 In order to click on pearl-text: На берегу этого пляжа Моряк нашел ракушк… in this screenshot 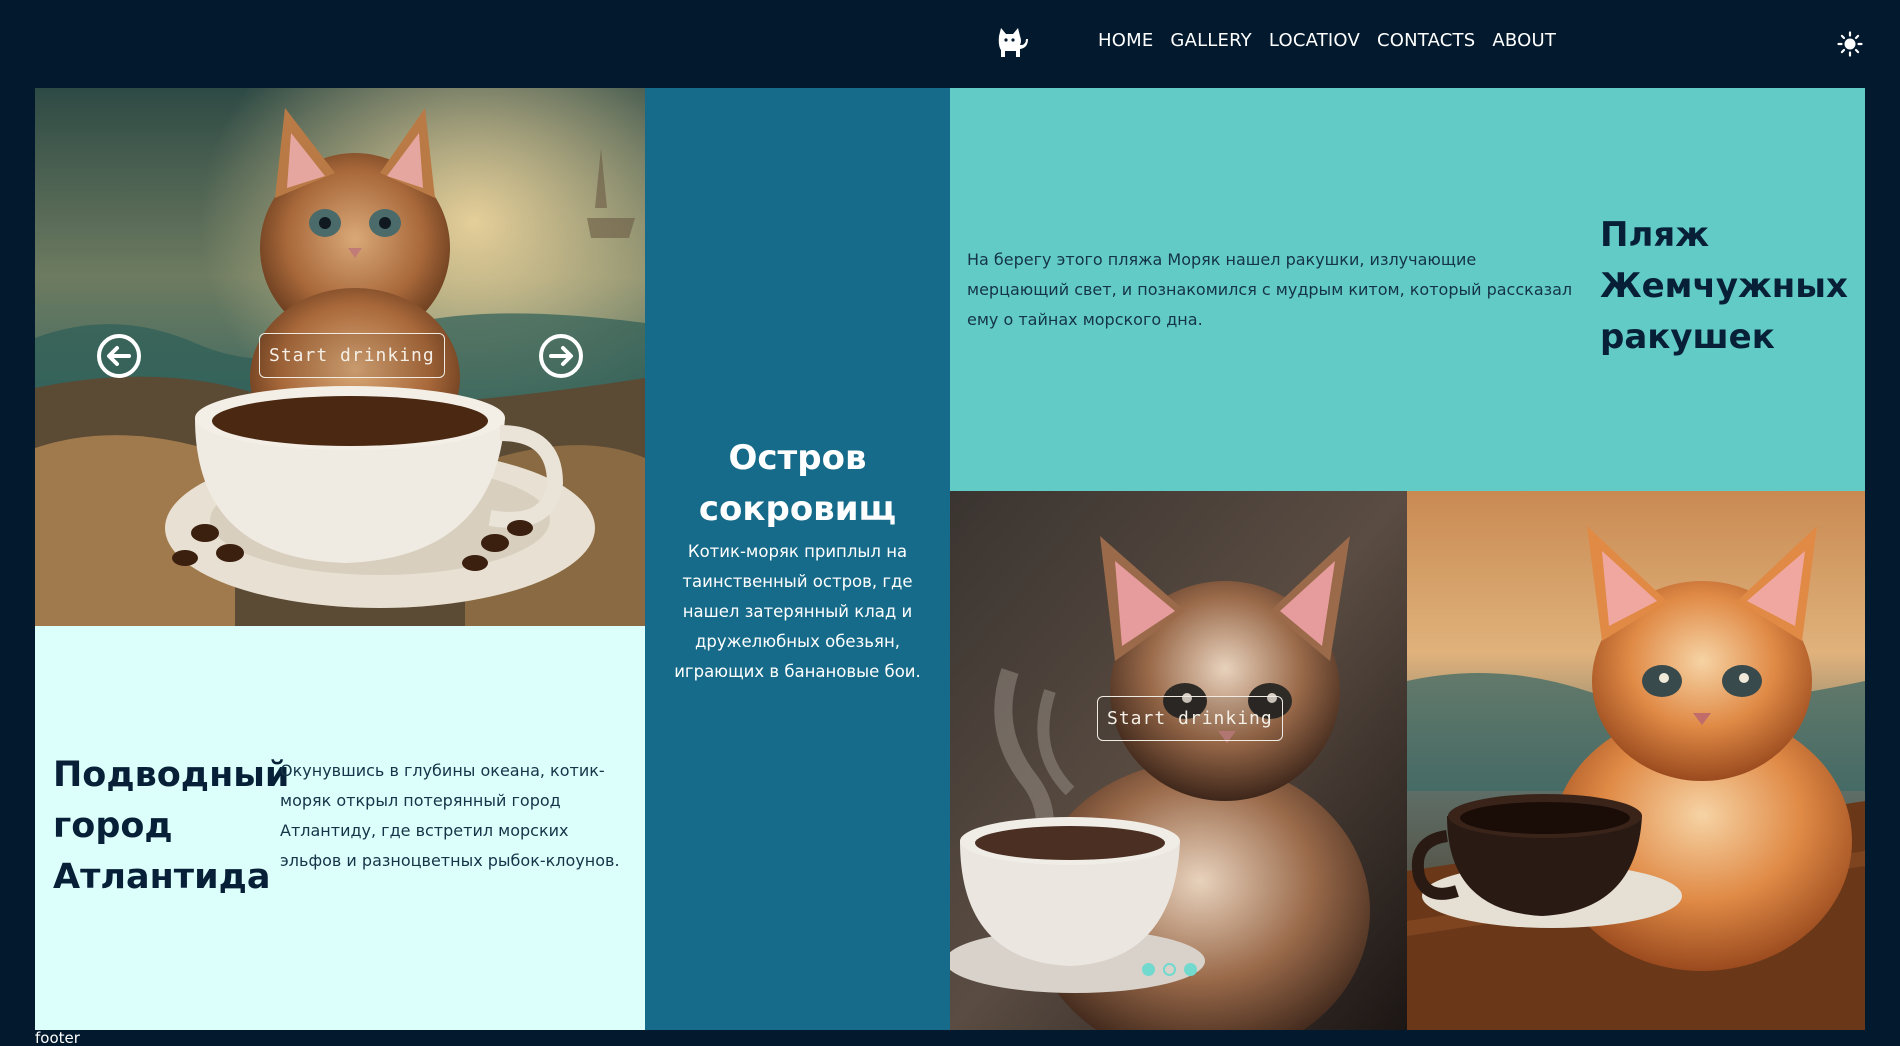, I will do `click(1270, 289)`.